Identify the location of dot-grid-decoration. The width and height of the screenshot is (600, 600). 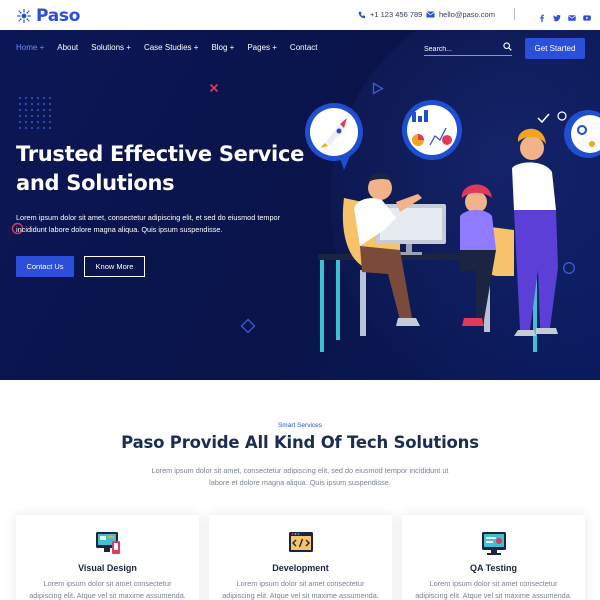
(36, 113).